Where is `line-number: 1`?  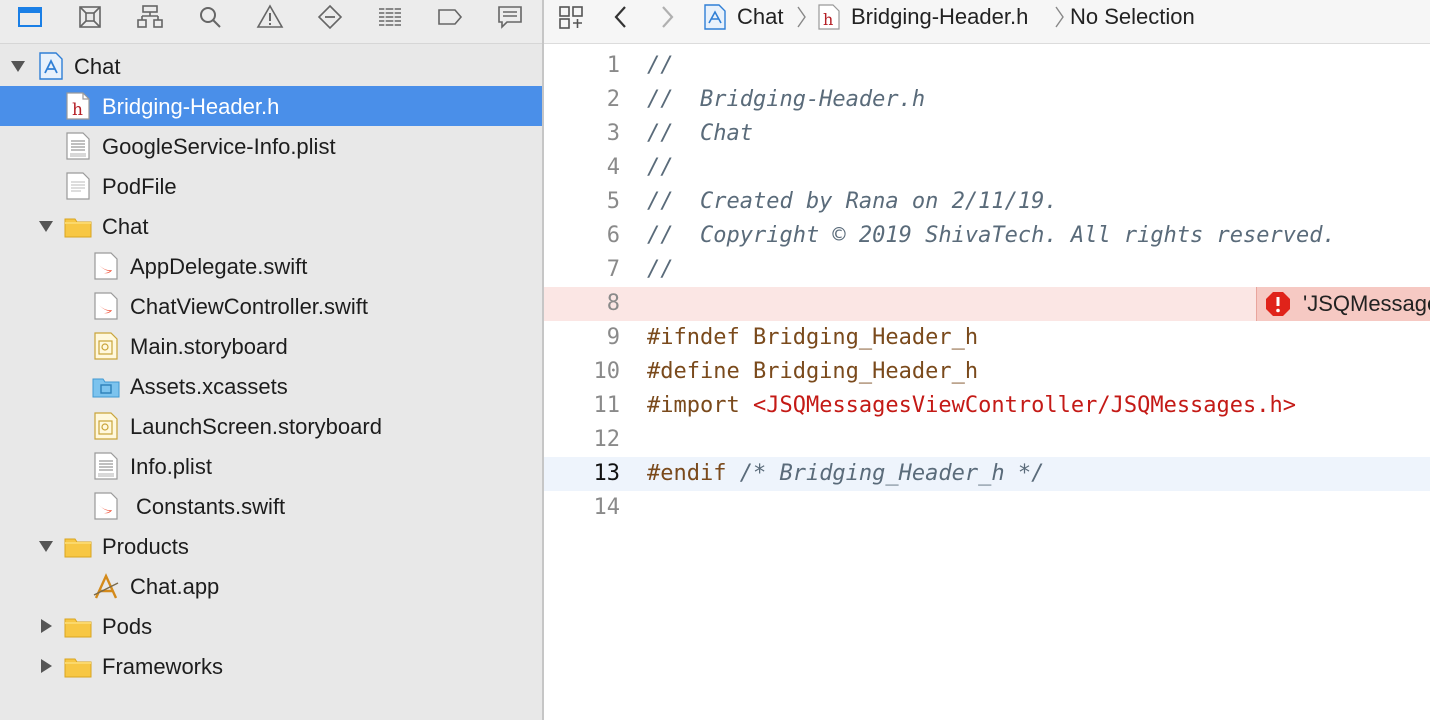 line-number: 1 is located at coordinates (613, 65).